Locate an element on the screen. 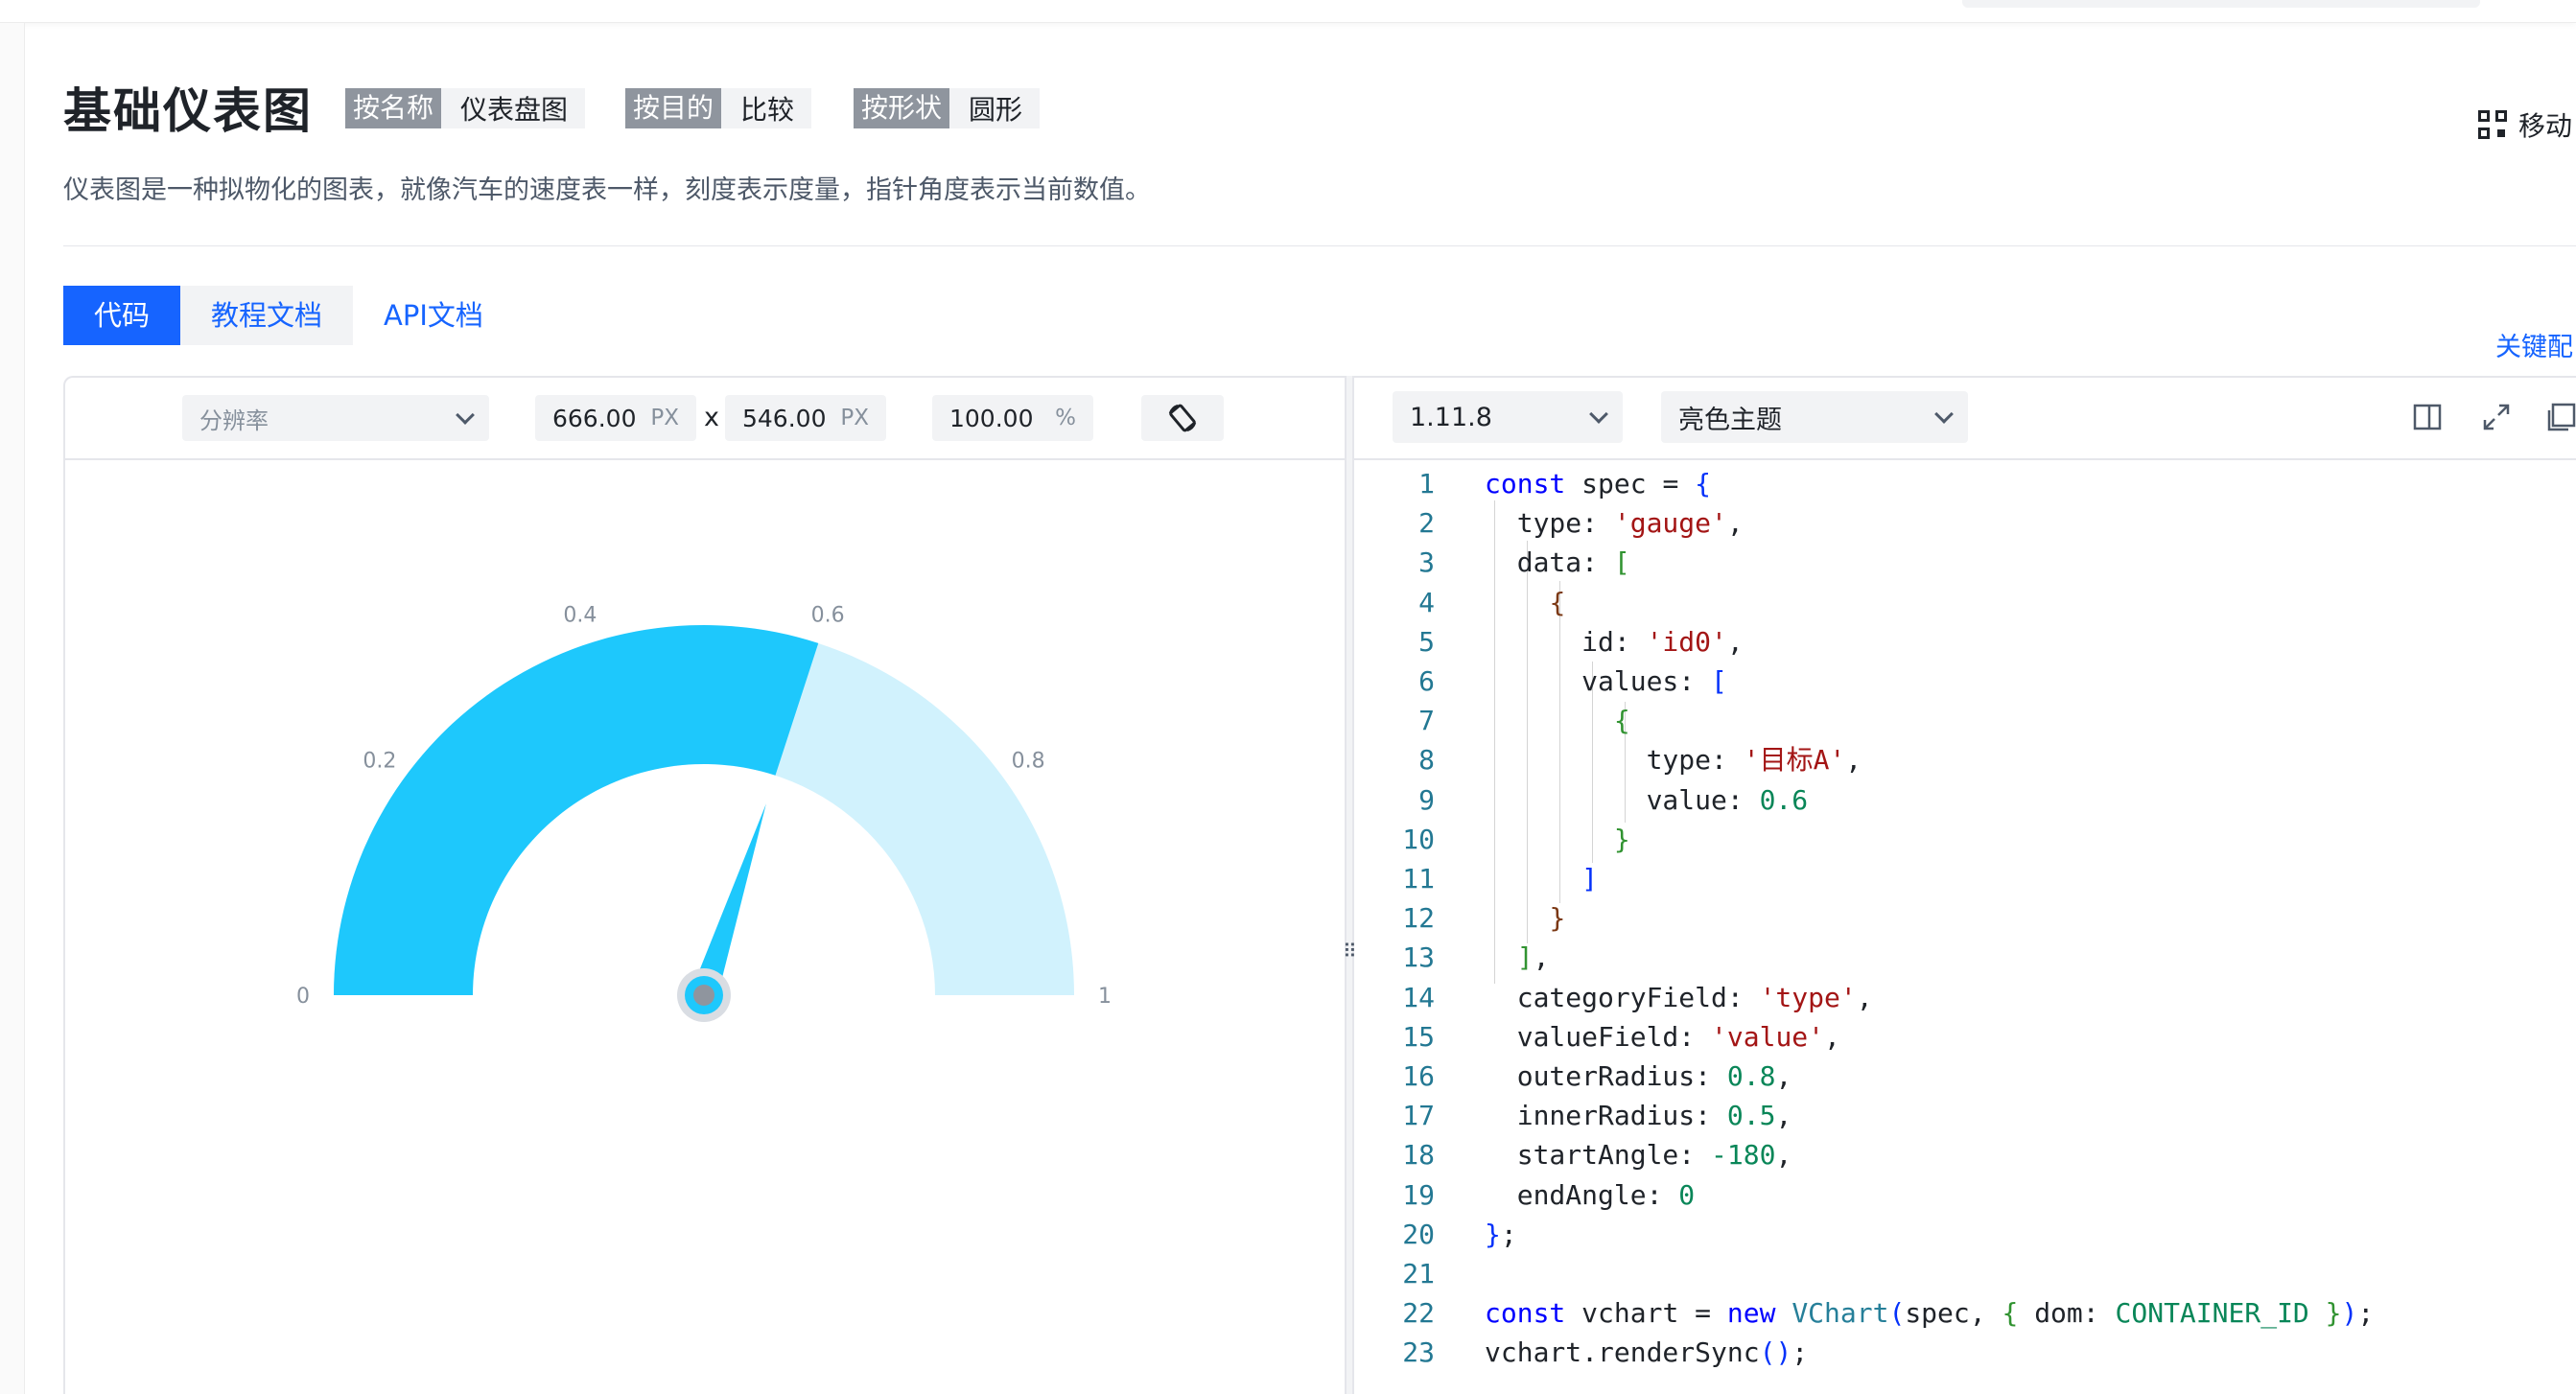  code-text: data: [ is located at coordinates (1557, 562).